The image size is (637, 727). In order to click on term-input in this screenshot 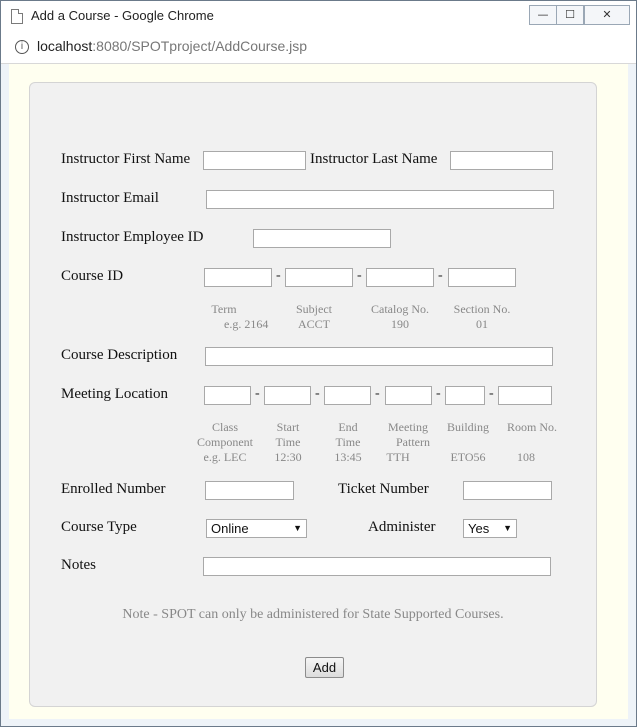, I will do `click(238, 277)`.